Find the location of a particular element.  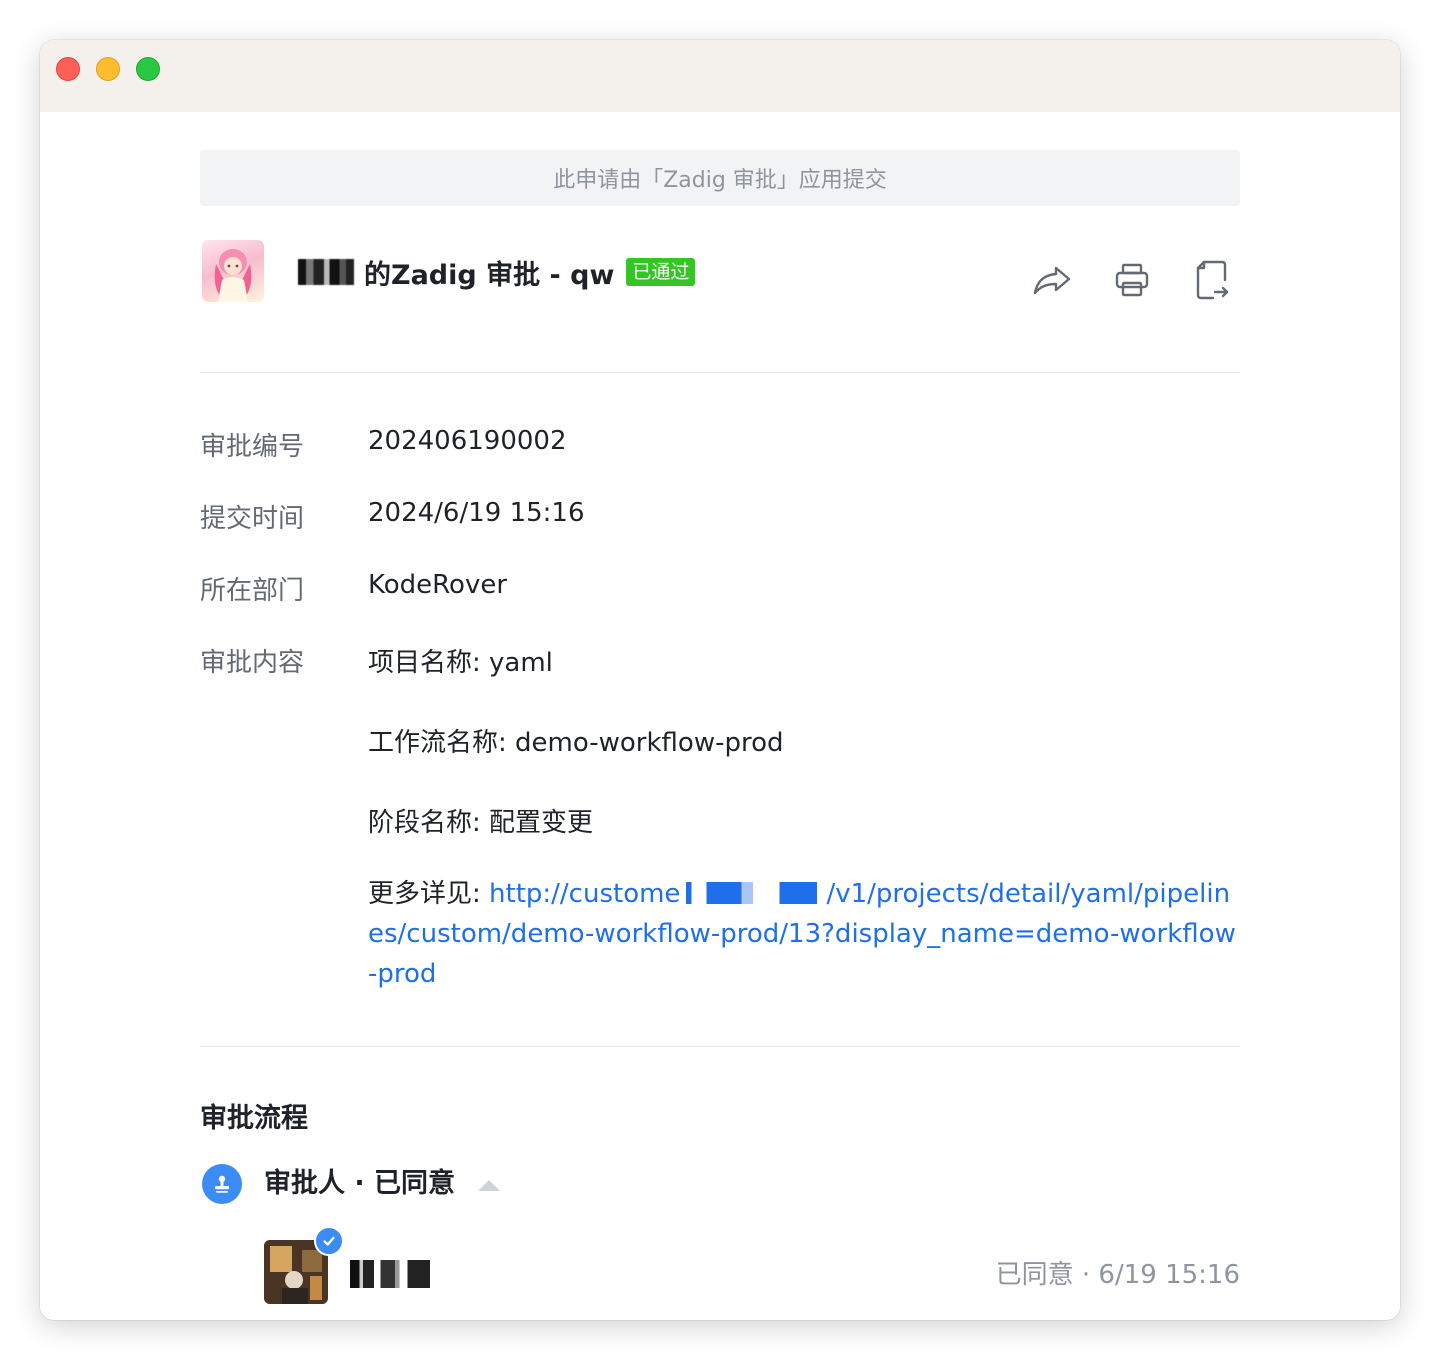

details-link-prefix: http://custome is located at coordinates (585, 894).